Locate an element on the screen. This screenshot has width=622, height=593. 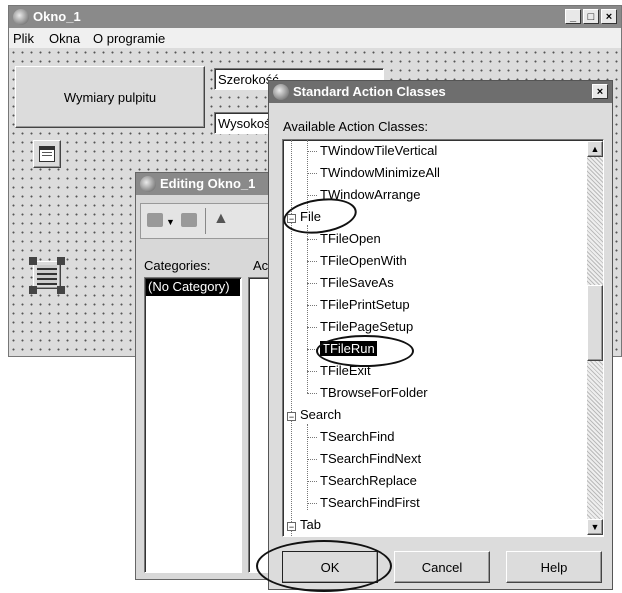
new-standard-action-icon is located at coordinates (189, 220).